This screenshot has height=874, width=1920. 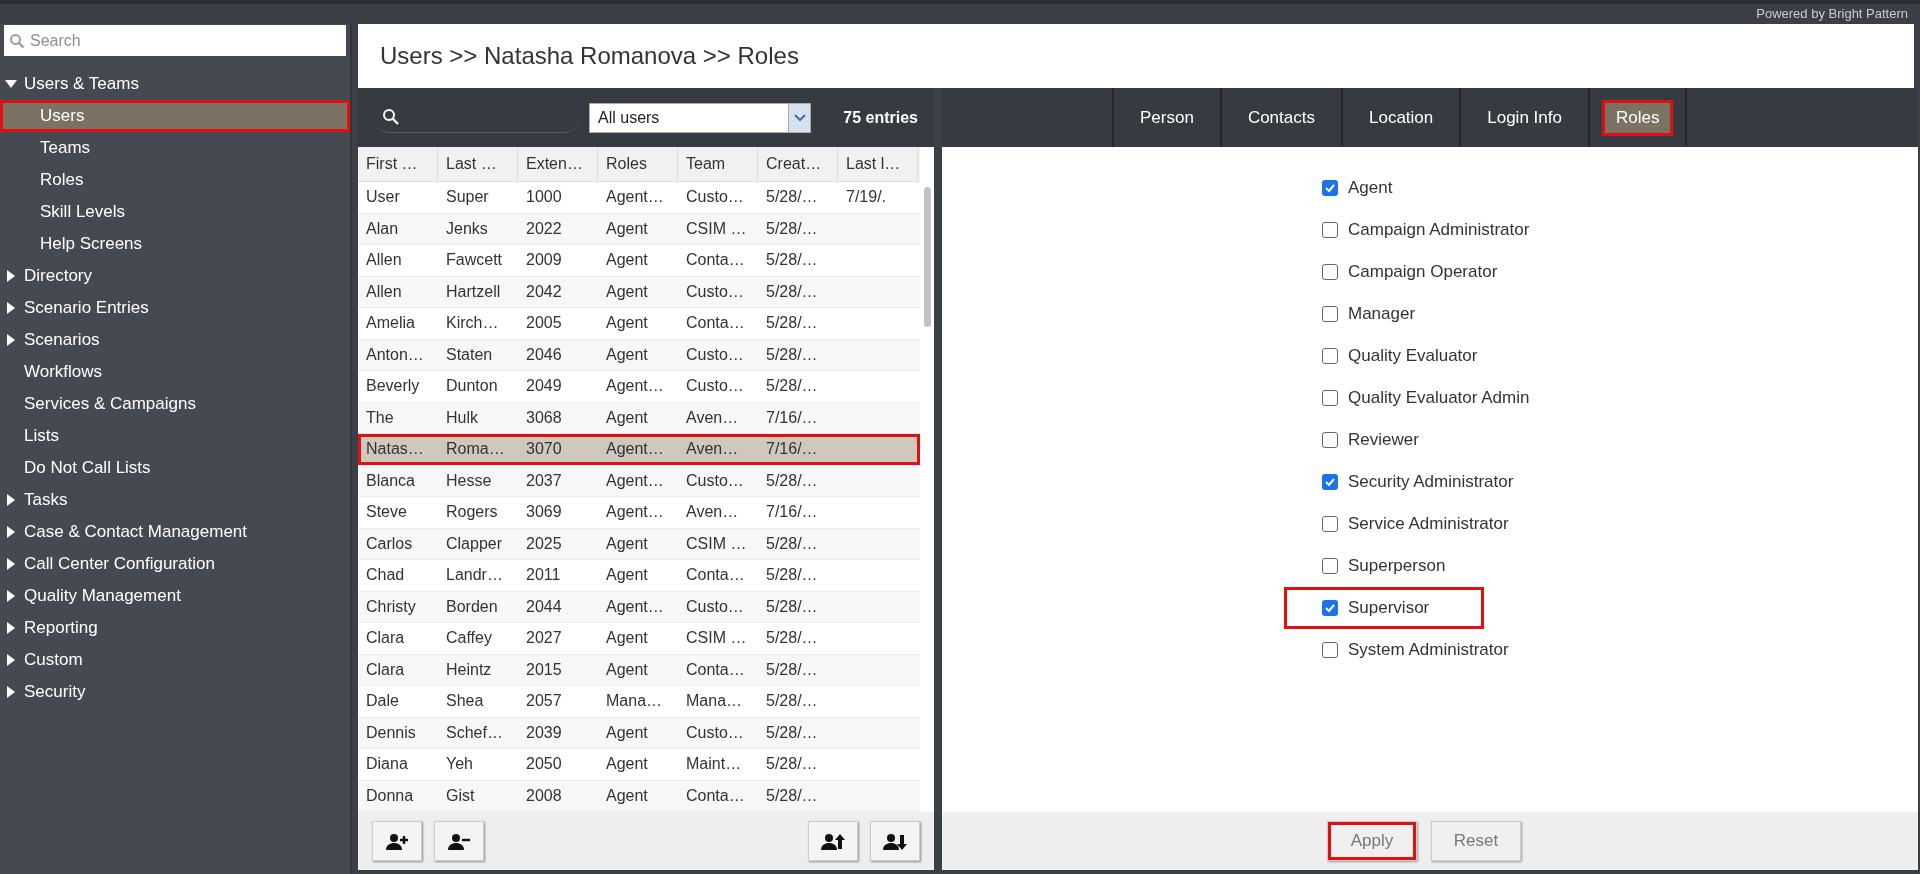 I want to click on scrollbar-thumb, so click(x=927, y=257).